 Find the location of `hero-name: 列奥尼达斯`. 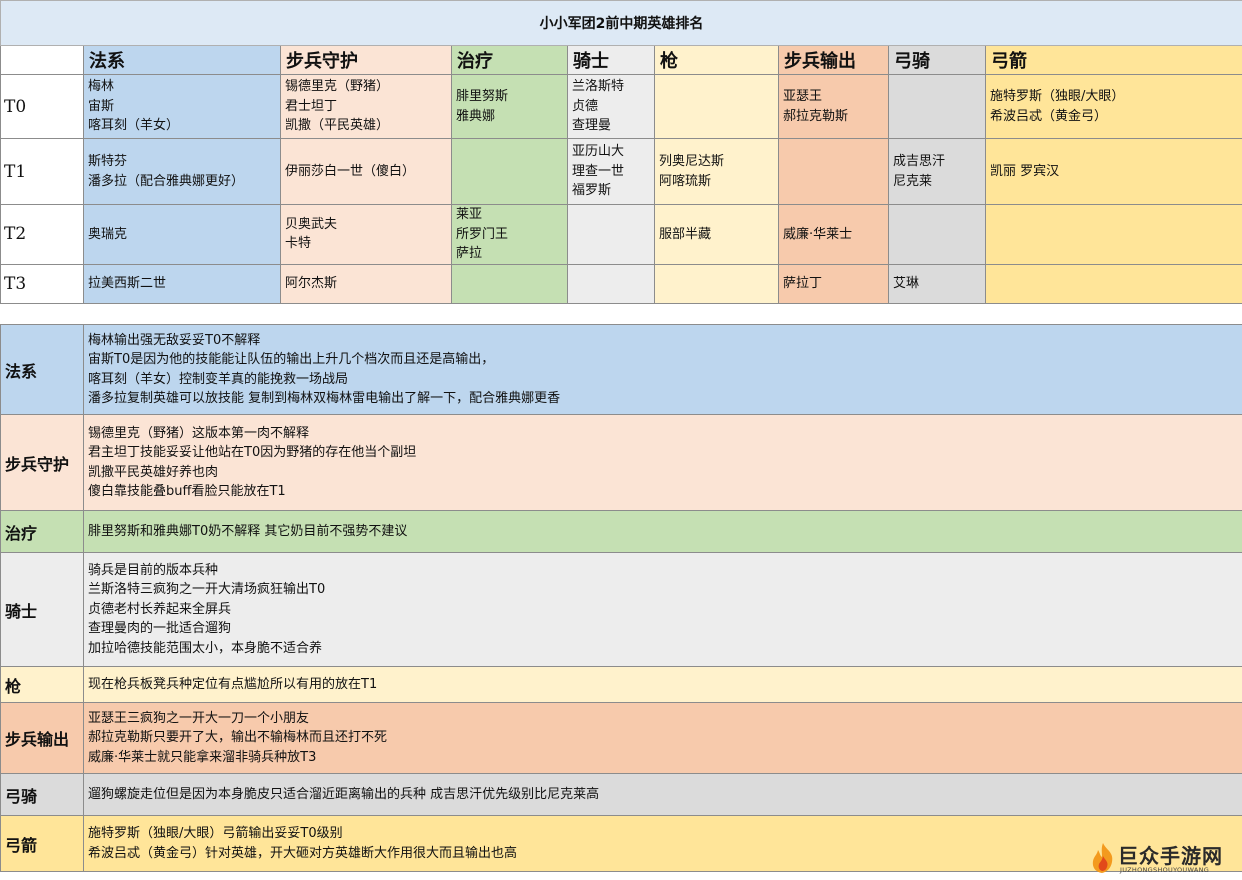

hero-name: 列奥尼达斯 is located at coordinates (692, 161).